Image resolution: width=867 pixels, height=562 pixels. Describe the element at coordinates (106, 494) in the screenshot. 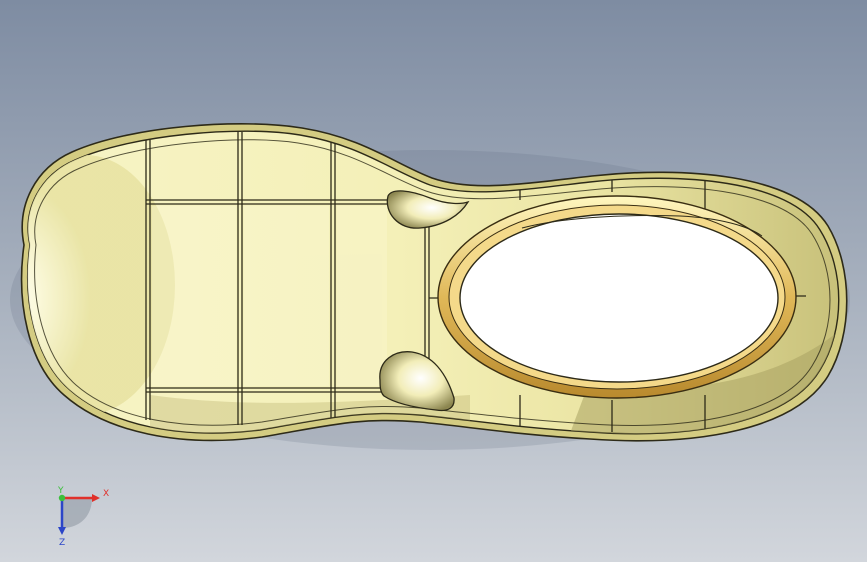

I see `x-axis-label: X` at that location.